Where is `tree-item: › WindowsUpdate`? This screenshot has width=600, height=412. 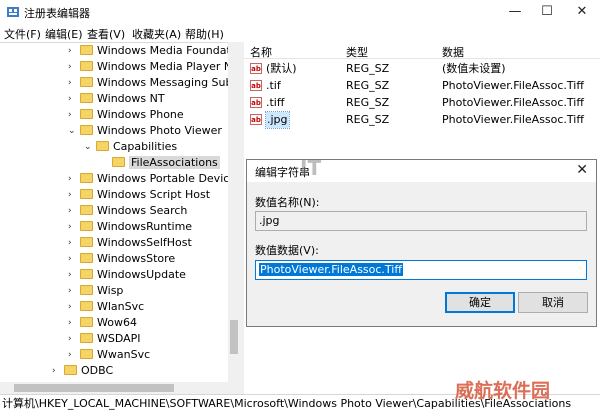 tree-item: › WindowsUpdate is located at coordinates (127, 275).